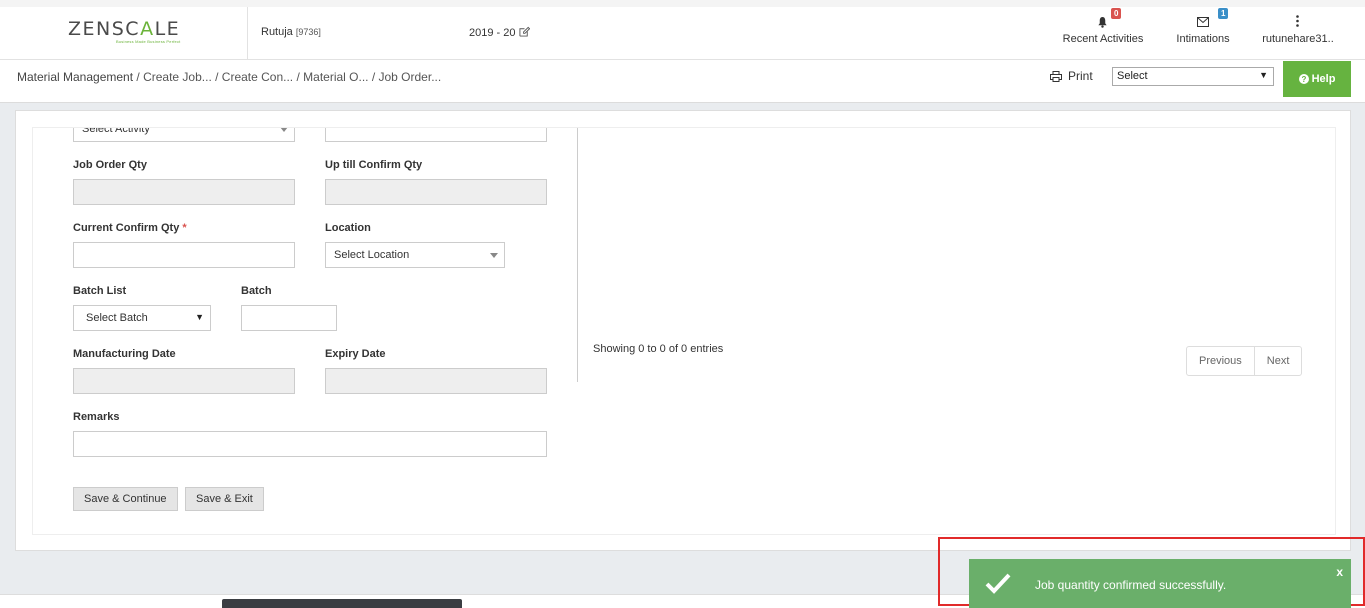  What do you see at coordinates (256, 291) in the screenshot?
I see `batch-label: Batch` at bounding box center [256, 291].